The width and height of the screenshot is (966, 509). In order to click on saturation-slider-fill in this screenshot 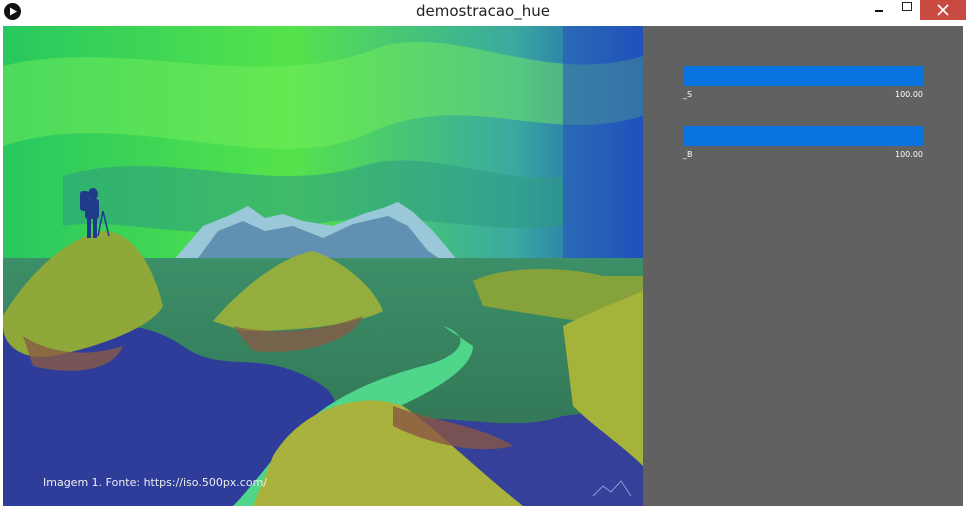, I will do `click(803, 76)`.